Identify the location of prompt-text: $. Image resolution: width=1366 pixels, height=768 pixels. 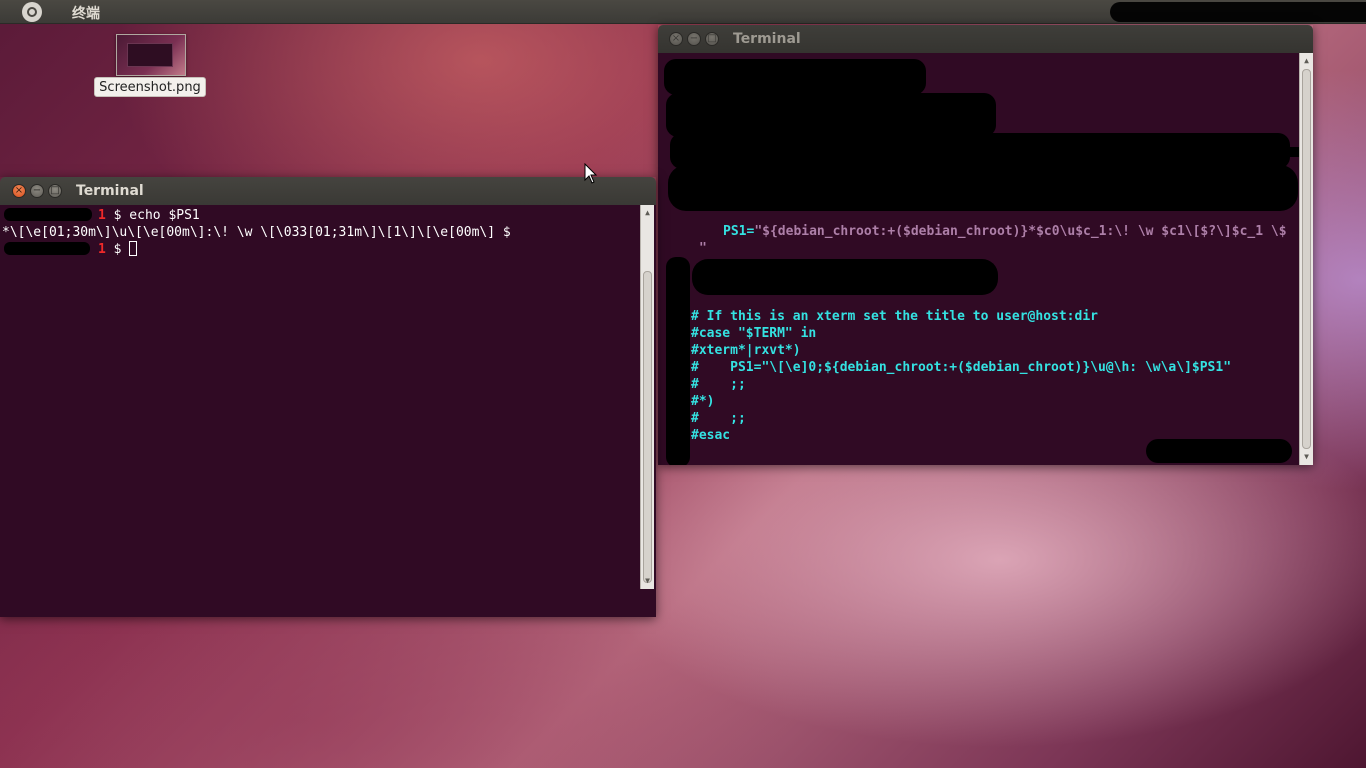
(117, 249).